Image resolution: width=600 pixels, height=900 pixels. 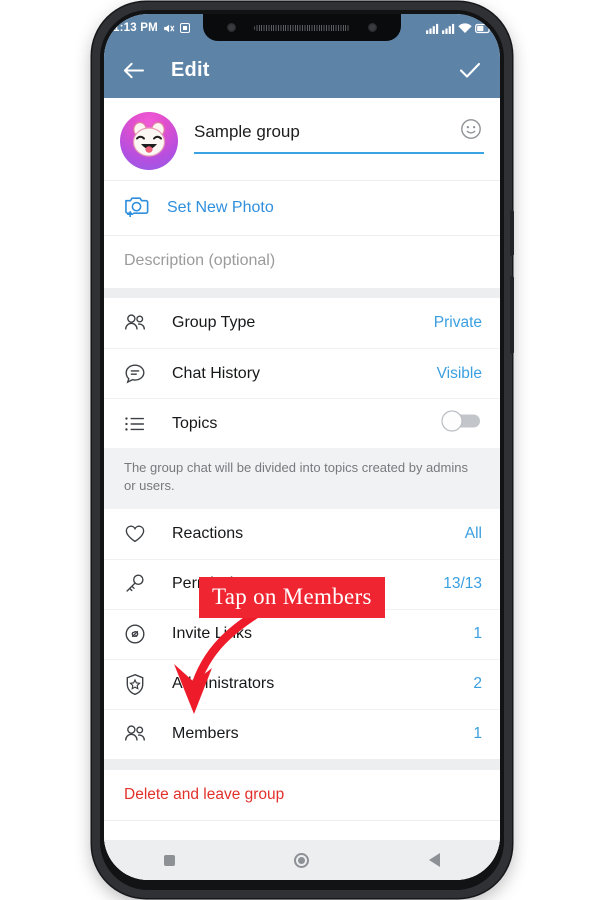 What do you see at coordinates (302, 794) in the screenshot?
I see `delete-and-leave-group-button: Delete and leave group` at bounding box center [302, 794].